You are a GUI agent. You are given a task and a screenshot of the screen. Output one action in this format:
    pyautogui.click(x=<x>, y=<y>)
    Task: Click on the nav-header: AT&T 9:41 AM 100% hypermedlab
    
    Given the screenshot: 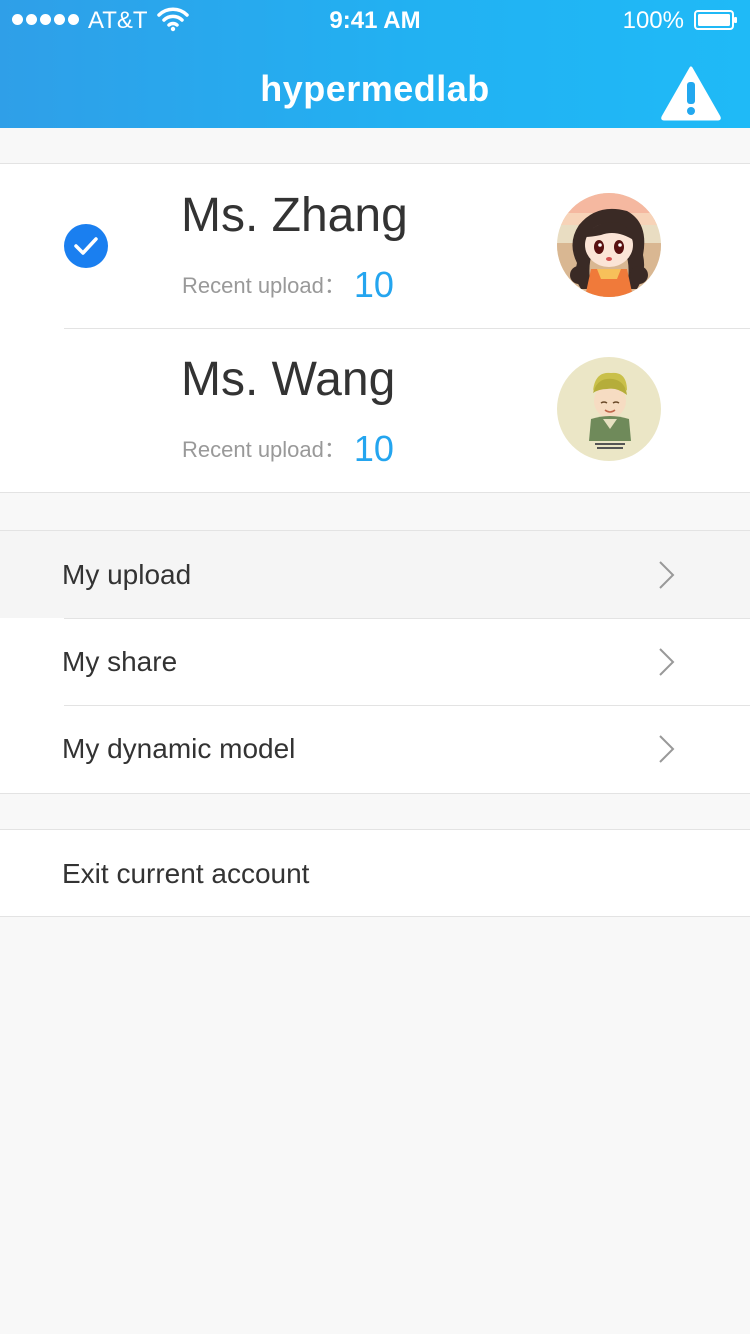 What is the action you would take?
    pyautogui.click(x=375, y=64)
    